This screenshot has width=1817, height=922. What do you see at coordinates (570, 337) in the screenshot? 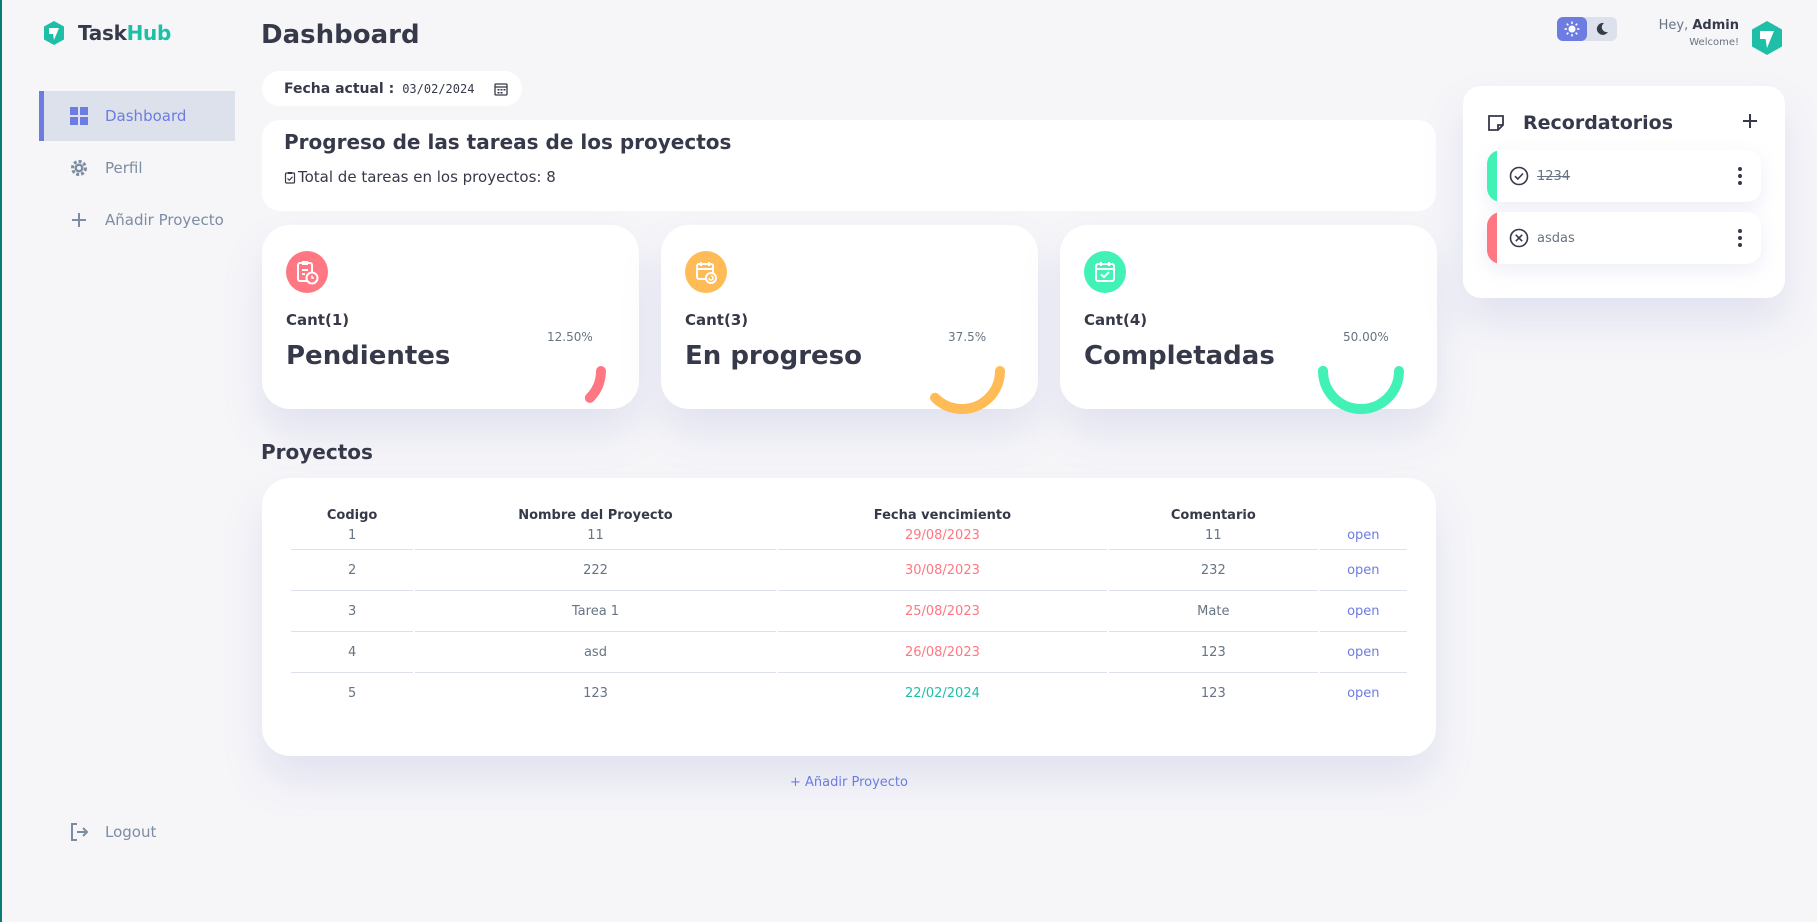
I see `stat-percent: 12.50%` at bounding box center [570, 337].